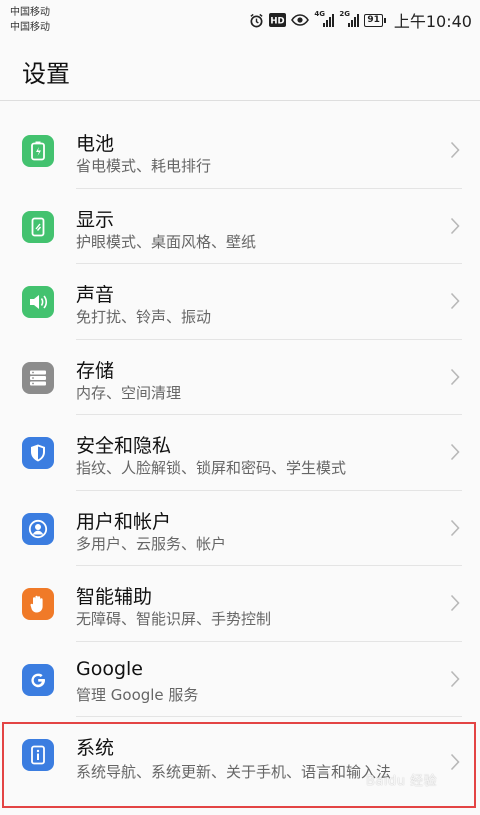 This screenshot has width=480, height=815. Describe the element at coordinates (95, 295) in the screenshot. I see `item-title: 声音` at that location.